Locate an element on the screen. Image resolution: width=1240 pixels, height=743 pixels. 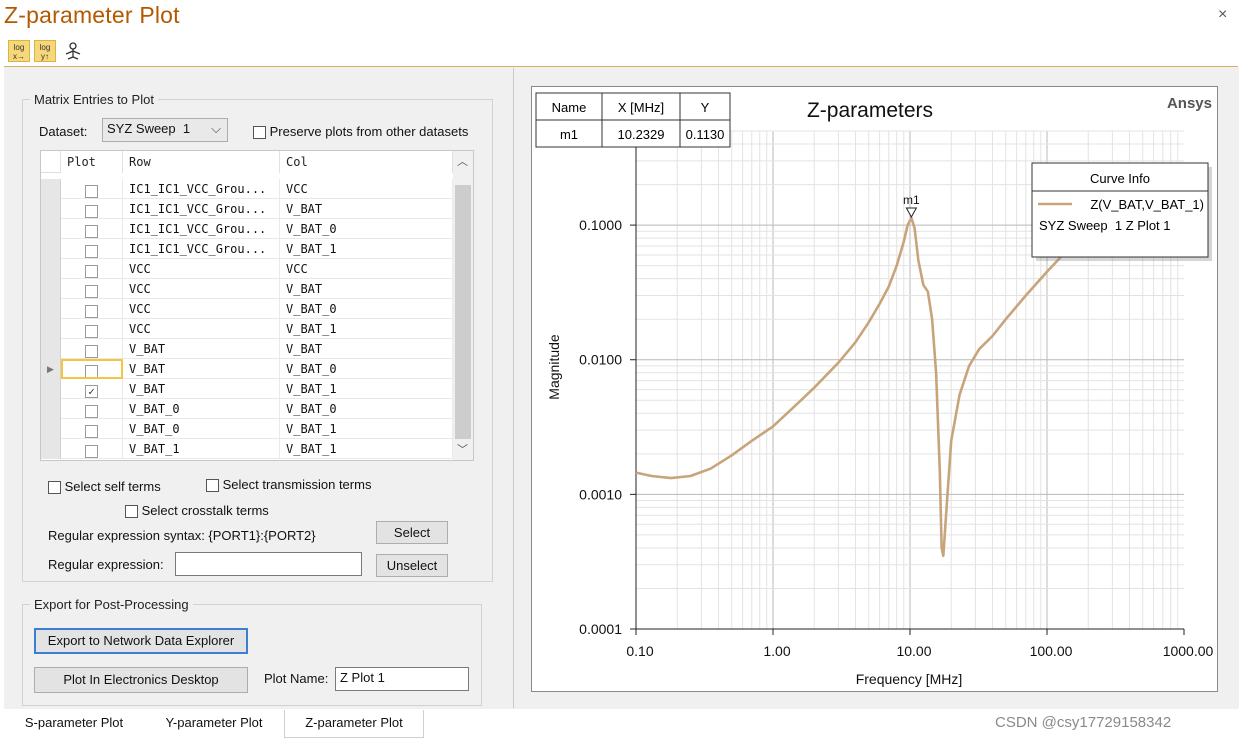
marker-triangle is located at coordinates (911, 212).